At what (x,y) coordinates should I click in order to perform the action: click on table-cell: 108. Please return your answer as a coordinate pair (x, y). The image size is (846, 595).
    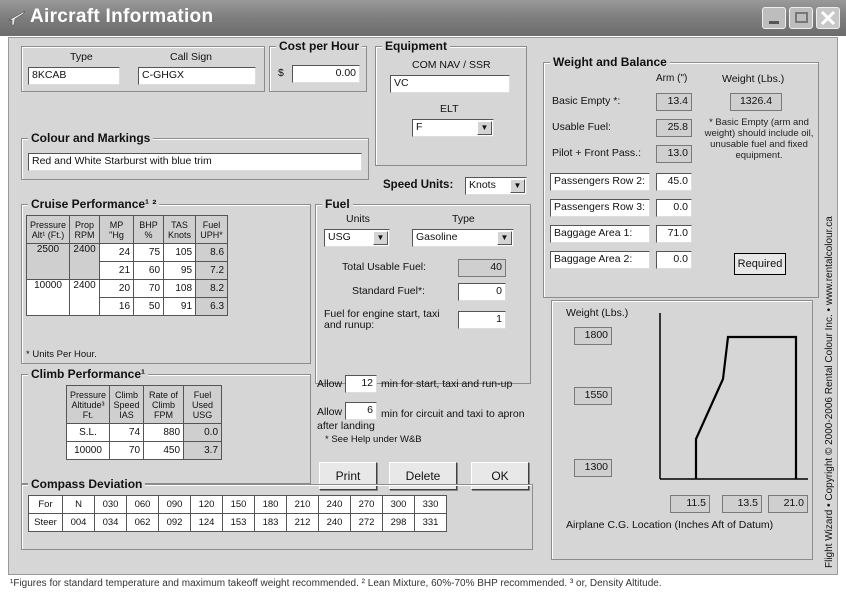
    Looking at the image, I should click on (180, 288).